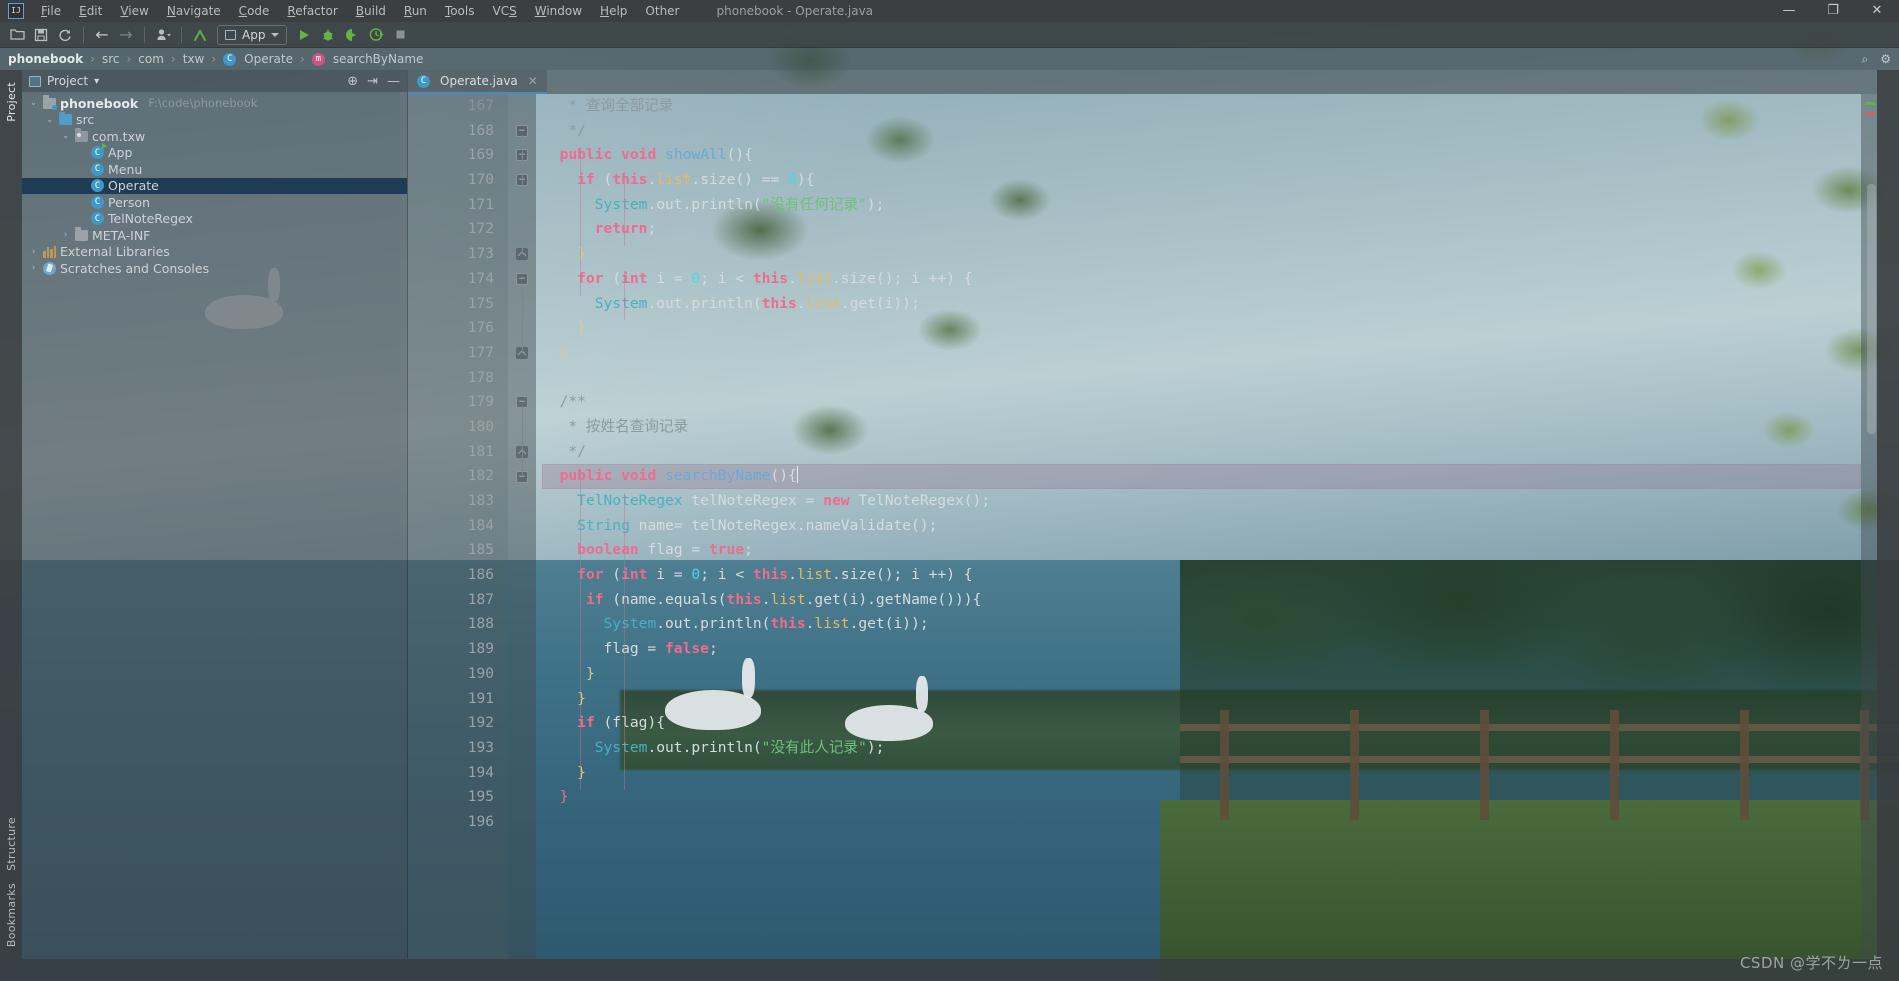 The height and width of the screenshot is (981, 1899). What do you see at coordinates (352, 35) in the screenshot?
I see `run-with-coverage-icon` at bounding box center [352, 35].